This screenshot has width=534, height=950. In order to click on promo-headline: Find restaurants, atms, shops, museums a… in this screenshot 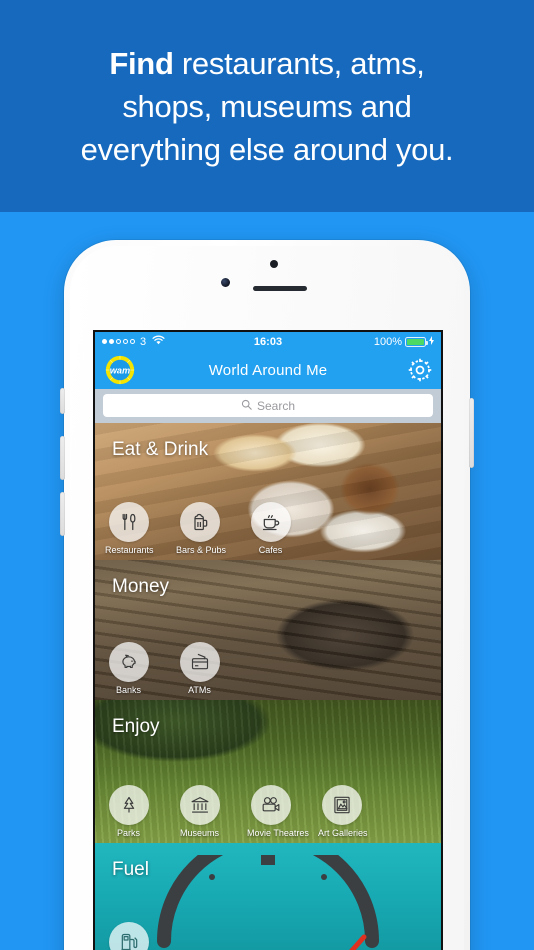, I will do `click(267, 106)`.